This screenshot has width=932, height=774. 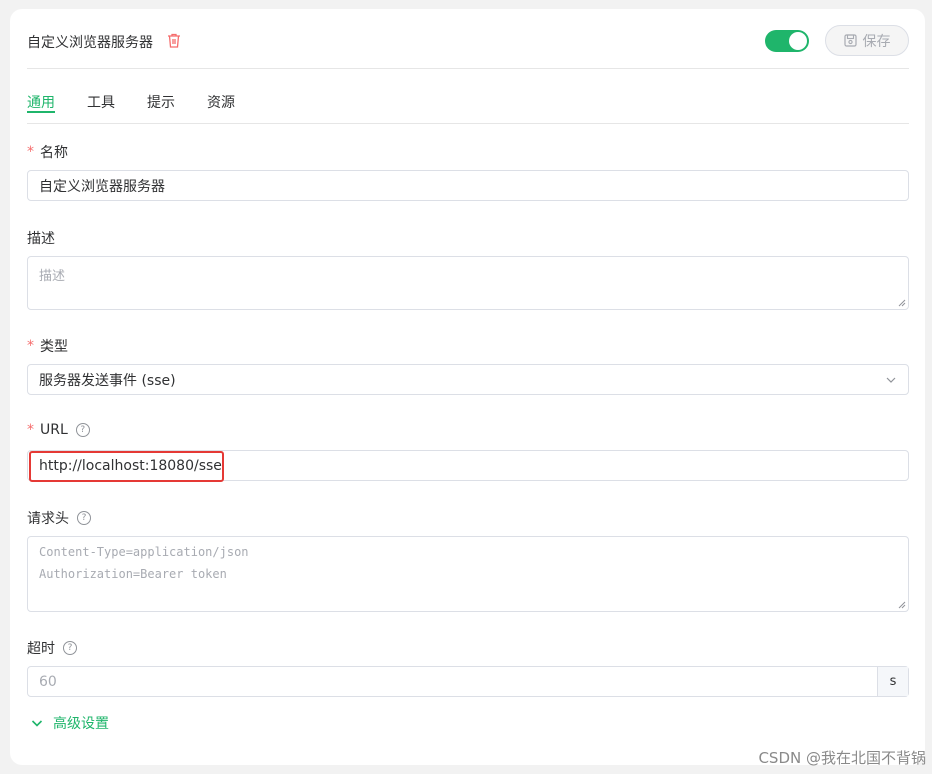 I want to click on type-select: 服务器发送事件 (sse), so click(x=468, y=379).